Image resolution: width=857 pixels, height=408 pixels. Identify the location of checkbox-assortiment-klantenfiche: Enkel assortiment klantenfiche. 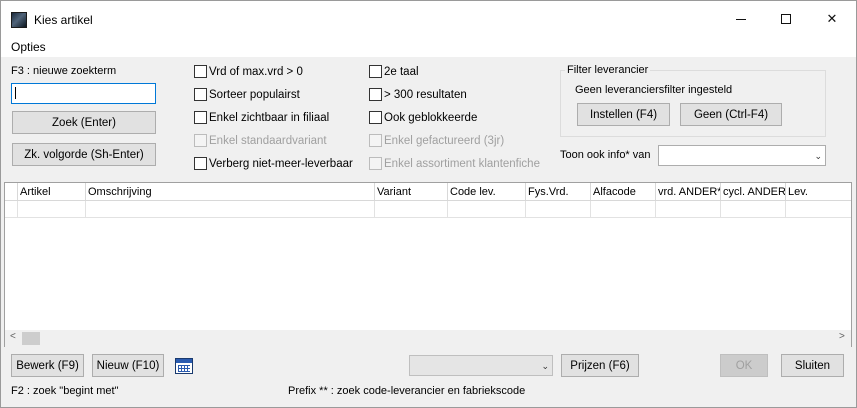
(454, 163).